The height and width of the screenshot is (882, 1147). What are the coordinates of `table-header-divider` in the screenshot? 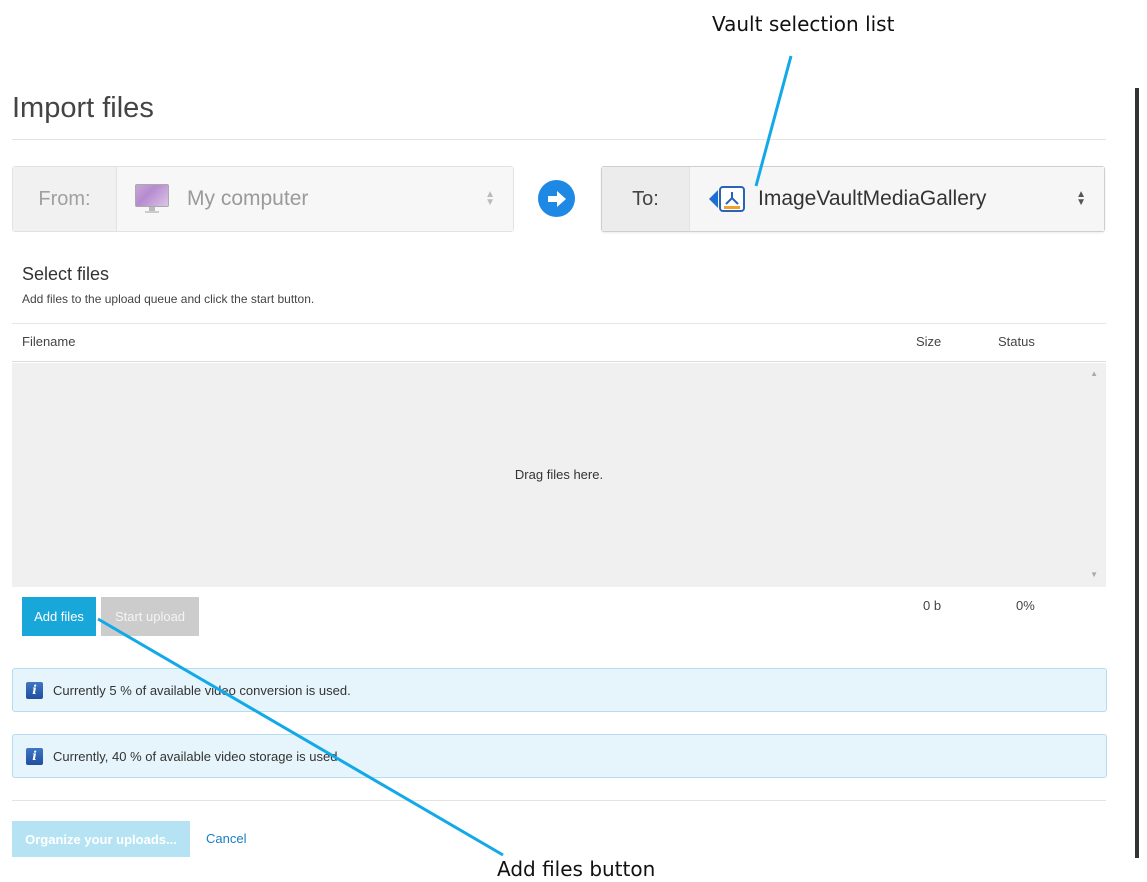 It's located at (559, 361).